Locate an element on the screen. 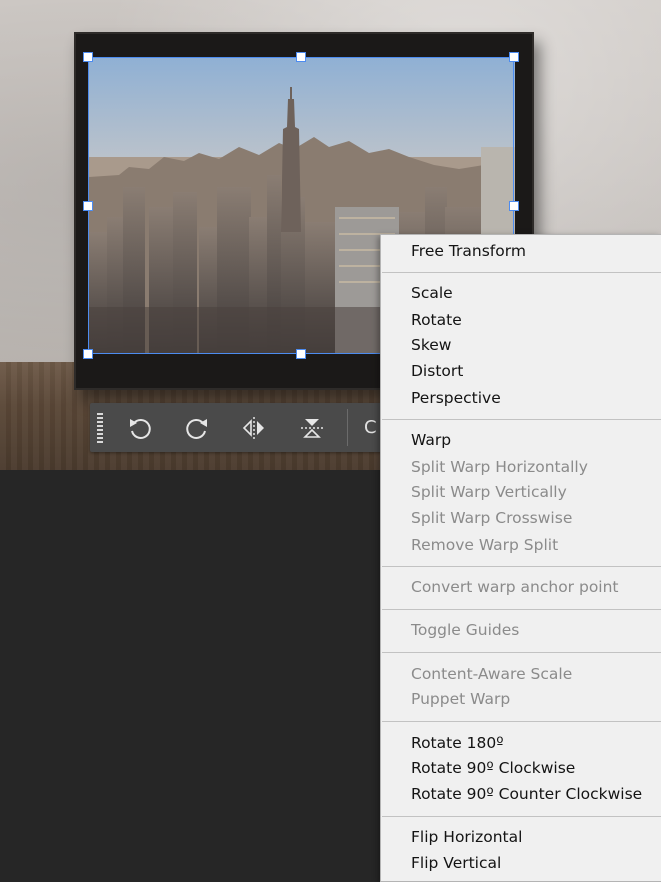  menu-item-flip-horizontal: Flip Horizontal is located at coordinates (466, 837).